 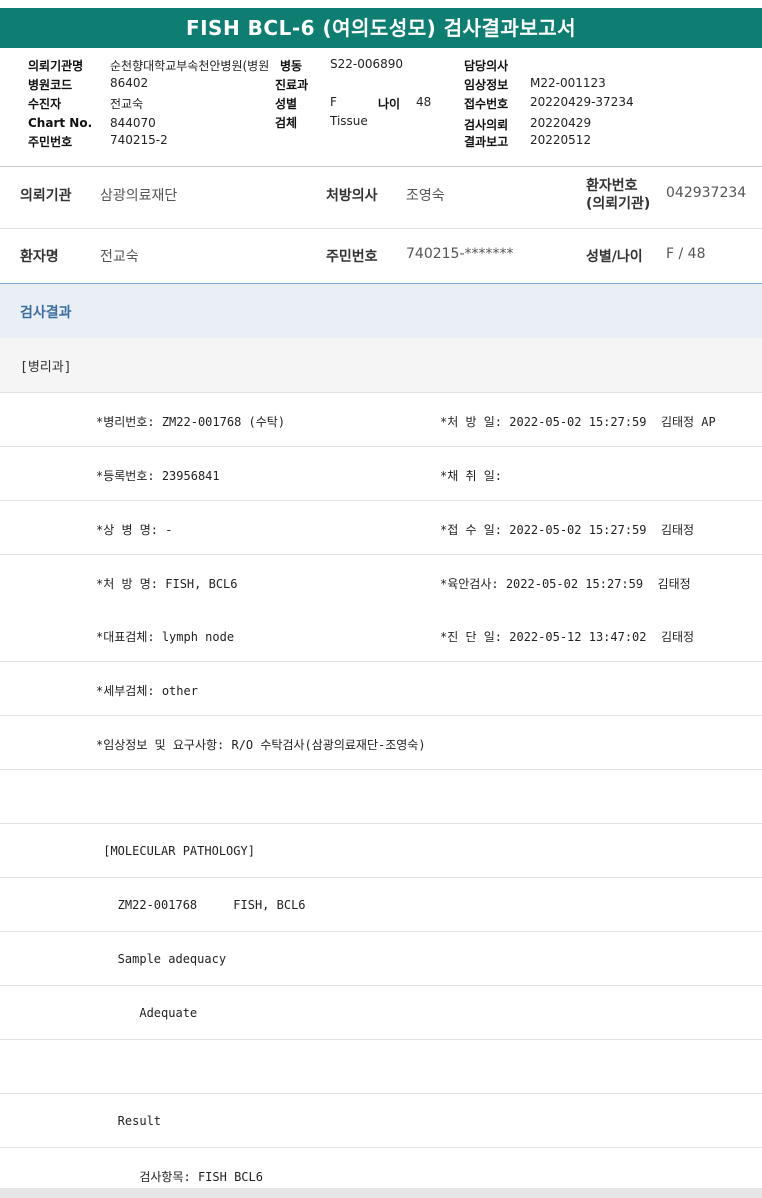 What do you see at coordinates (45, 104) in the screenshot?
I see `patient-label: 수진자` at bounding box center [45, 104].